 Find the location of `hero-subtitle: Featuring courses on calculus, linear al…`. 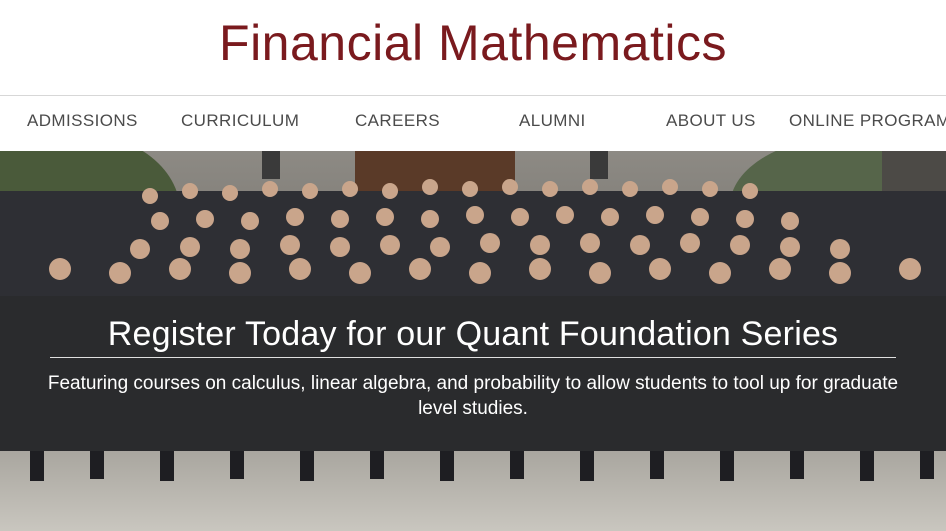

hero-subtitle: Featuring courses on calculus, linear al… is located at coordinates (473, 396).